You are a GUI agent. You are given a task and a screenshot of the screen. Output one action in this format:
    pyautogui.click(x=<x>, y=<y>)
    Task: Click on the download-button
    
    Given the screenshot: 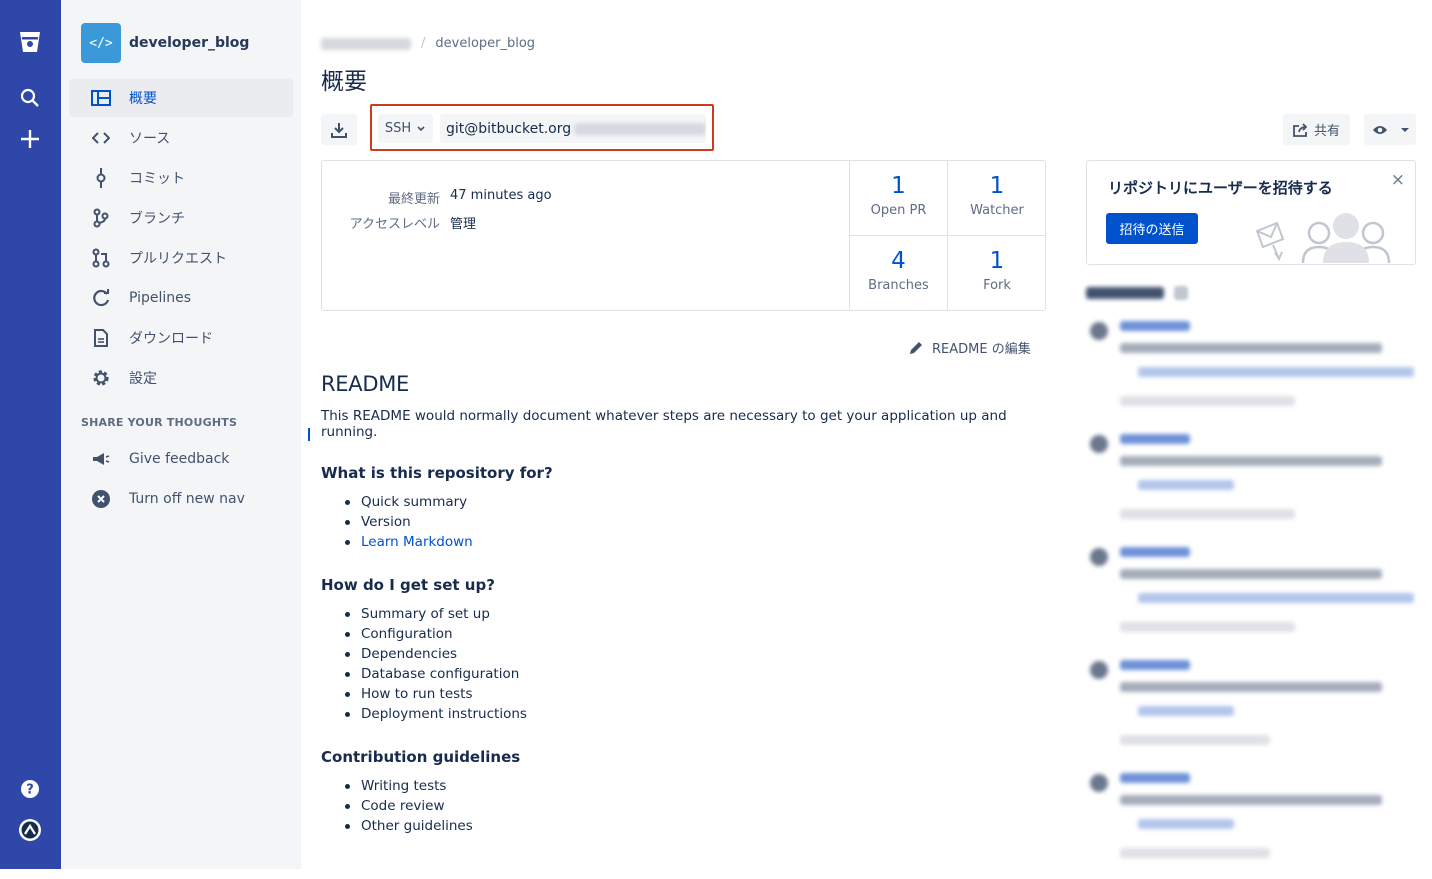 What is the action you would take?
    pyautogui.click(x=339, y=129)
    